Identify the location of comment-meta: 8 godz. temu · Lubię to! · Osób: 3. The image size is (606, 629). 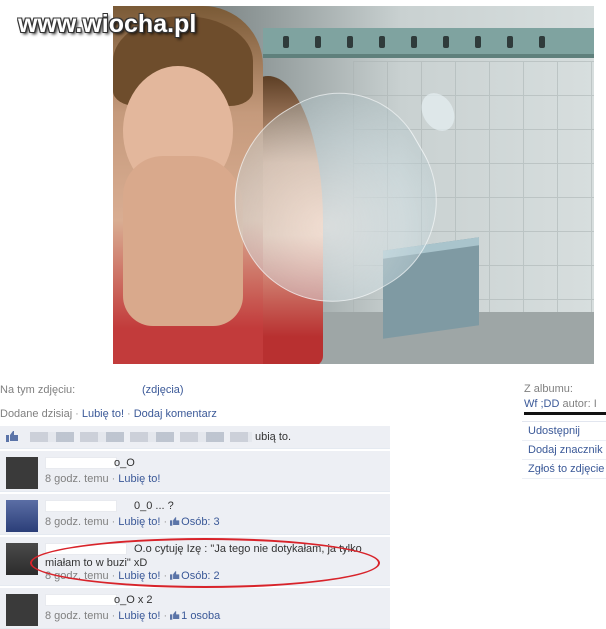
(132, 522).